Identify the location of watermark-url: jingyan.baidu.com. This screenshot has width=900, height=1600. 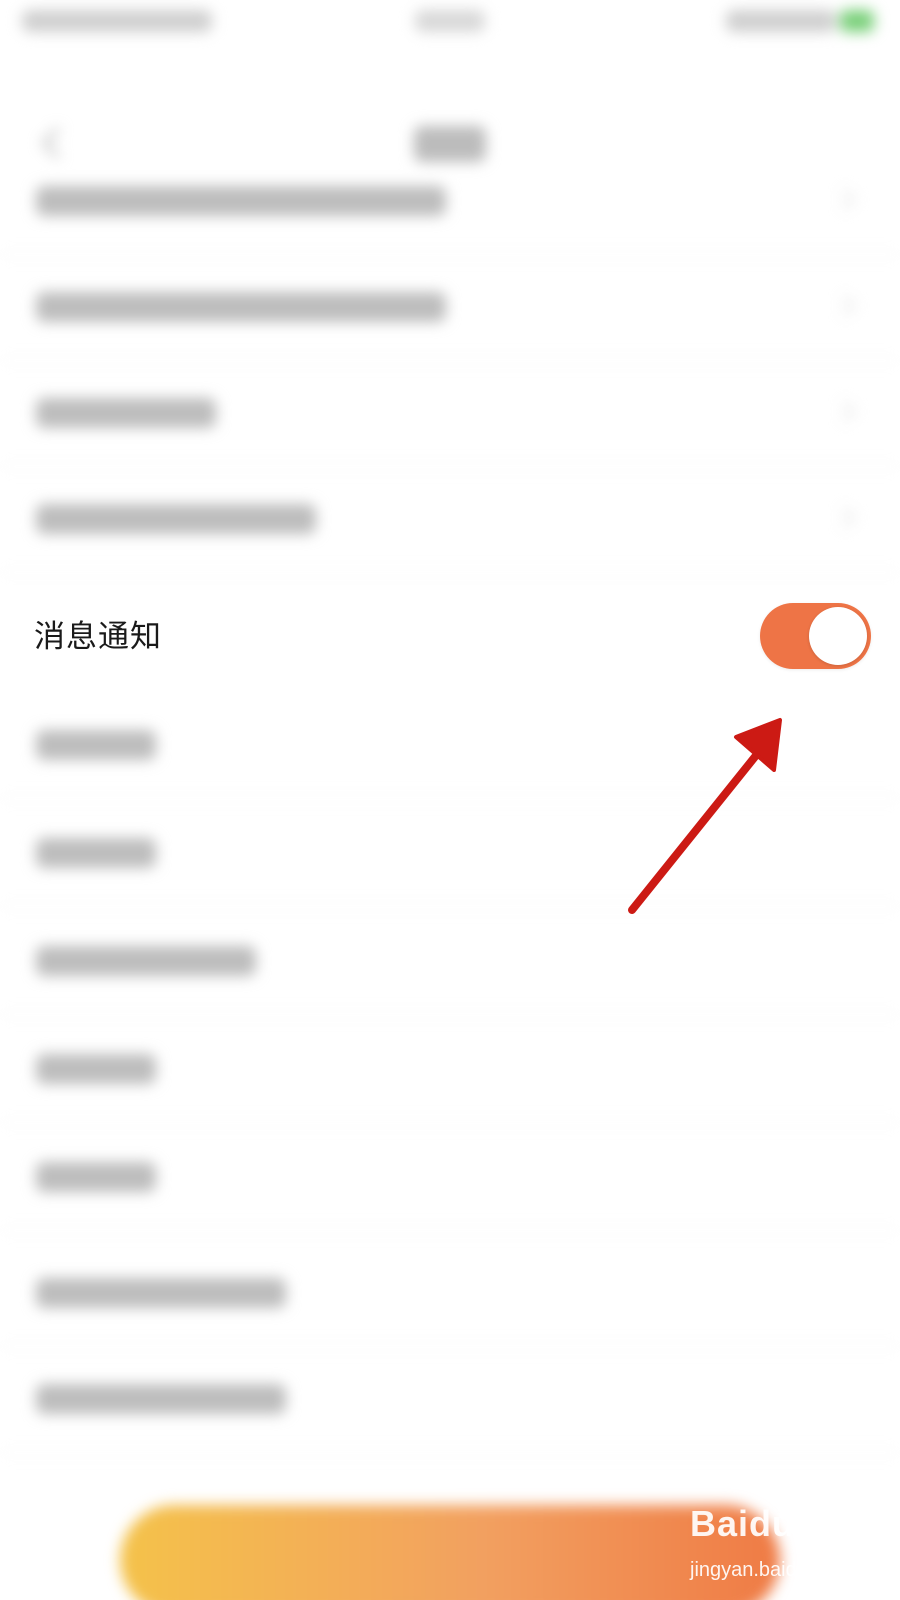
(771, 1570).